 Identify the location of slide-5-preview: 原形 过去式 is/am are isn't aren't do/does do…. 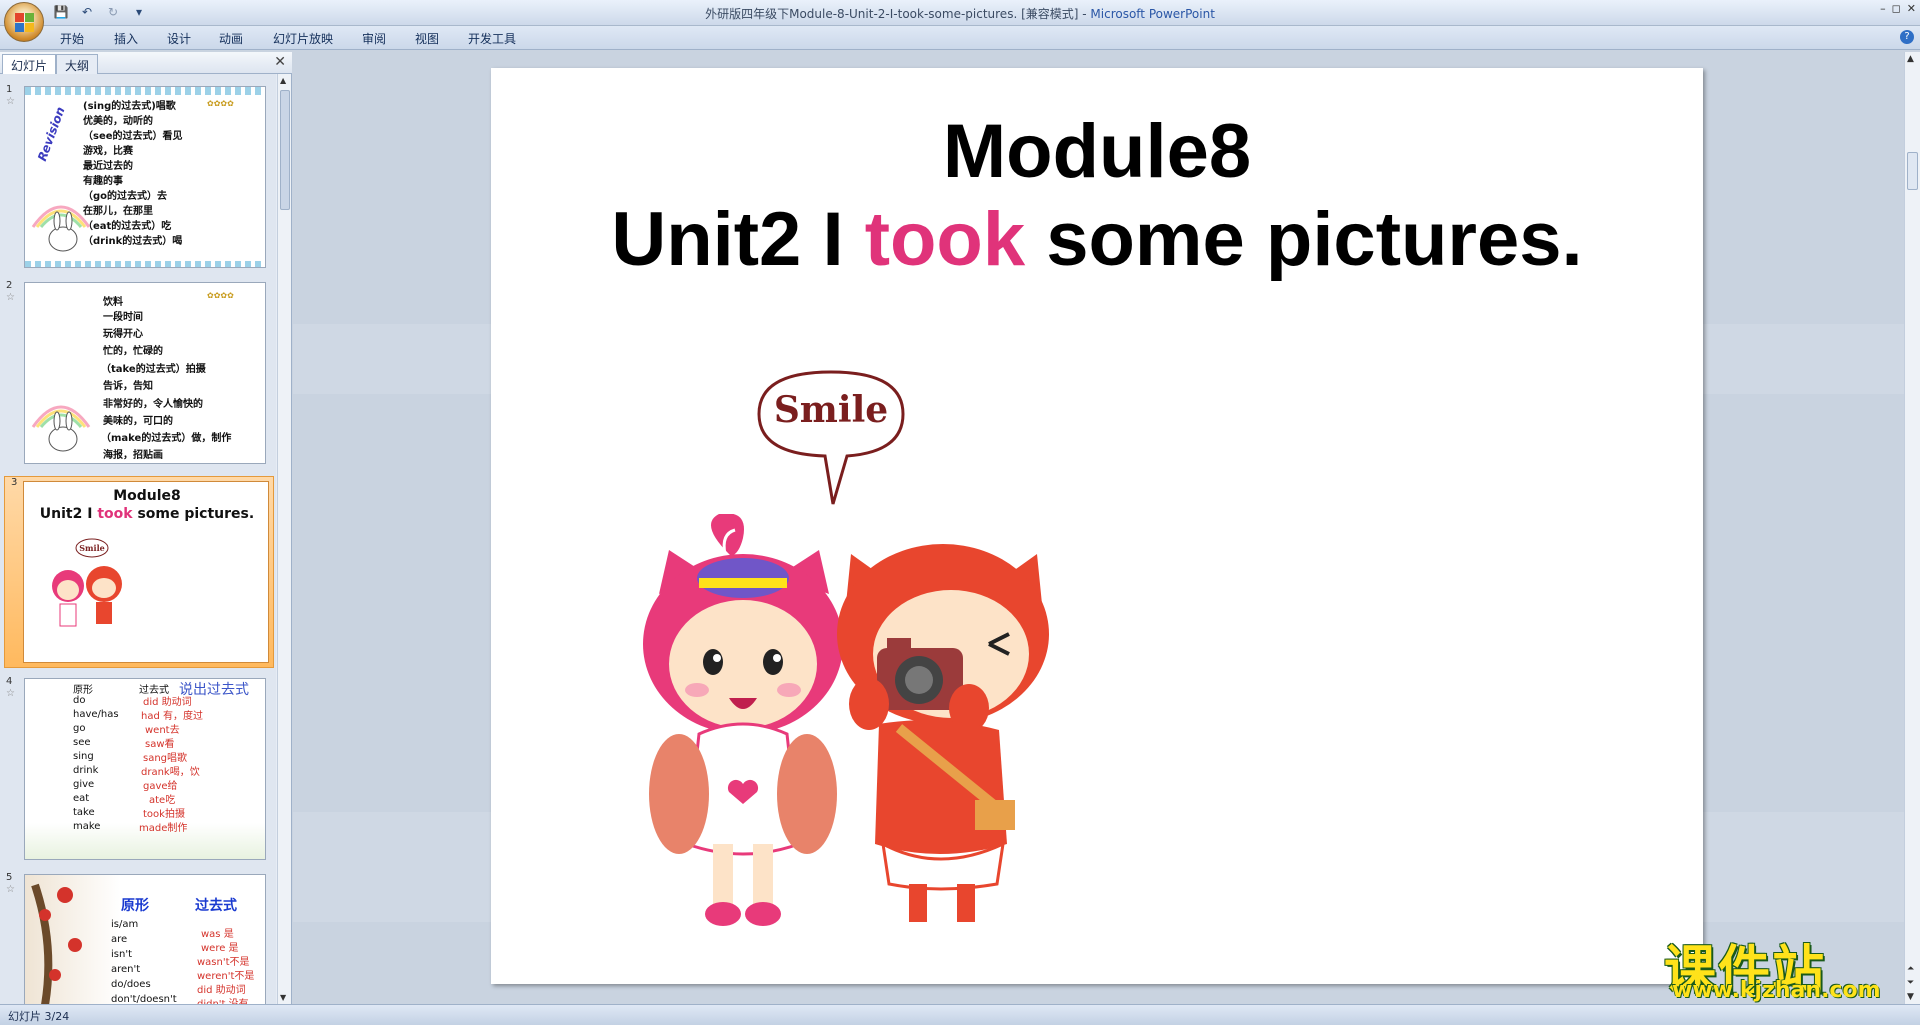
(145, 939).